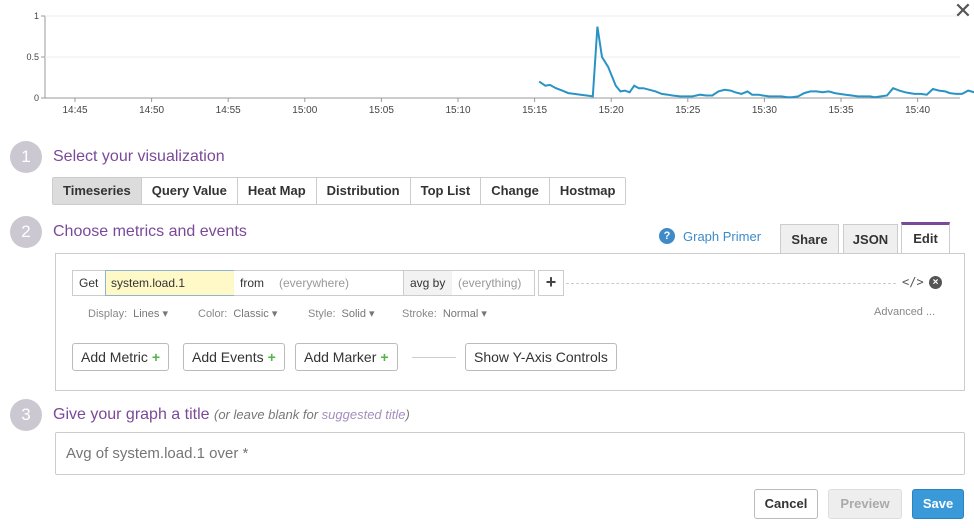 The height and width of the screenshot is (528, 974). What do you see at coordinates (89, 283) in the screenshot?
I see `get-label: Get` at bounding box center [89, 283].